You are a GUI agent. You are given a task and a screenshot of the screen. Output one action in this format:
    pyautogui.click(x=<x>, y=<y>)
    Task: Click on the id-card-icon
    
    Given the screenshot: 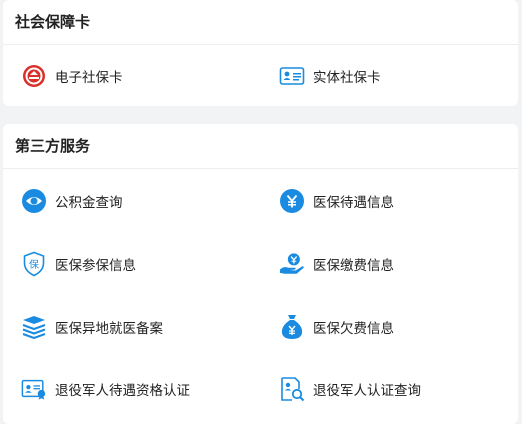 What is the action you would take?
    pyautogui.click(x=292, y=76)
    